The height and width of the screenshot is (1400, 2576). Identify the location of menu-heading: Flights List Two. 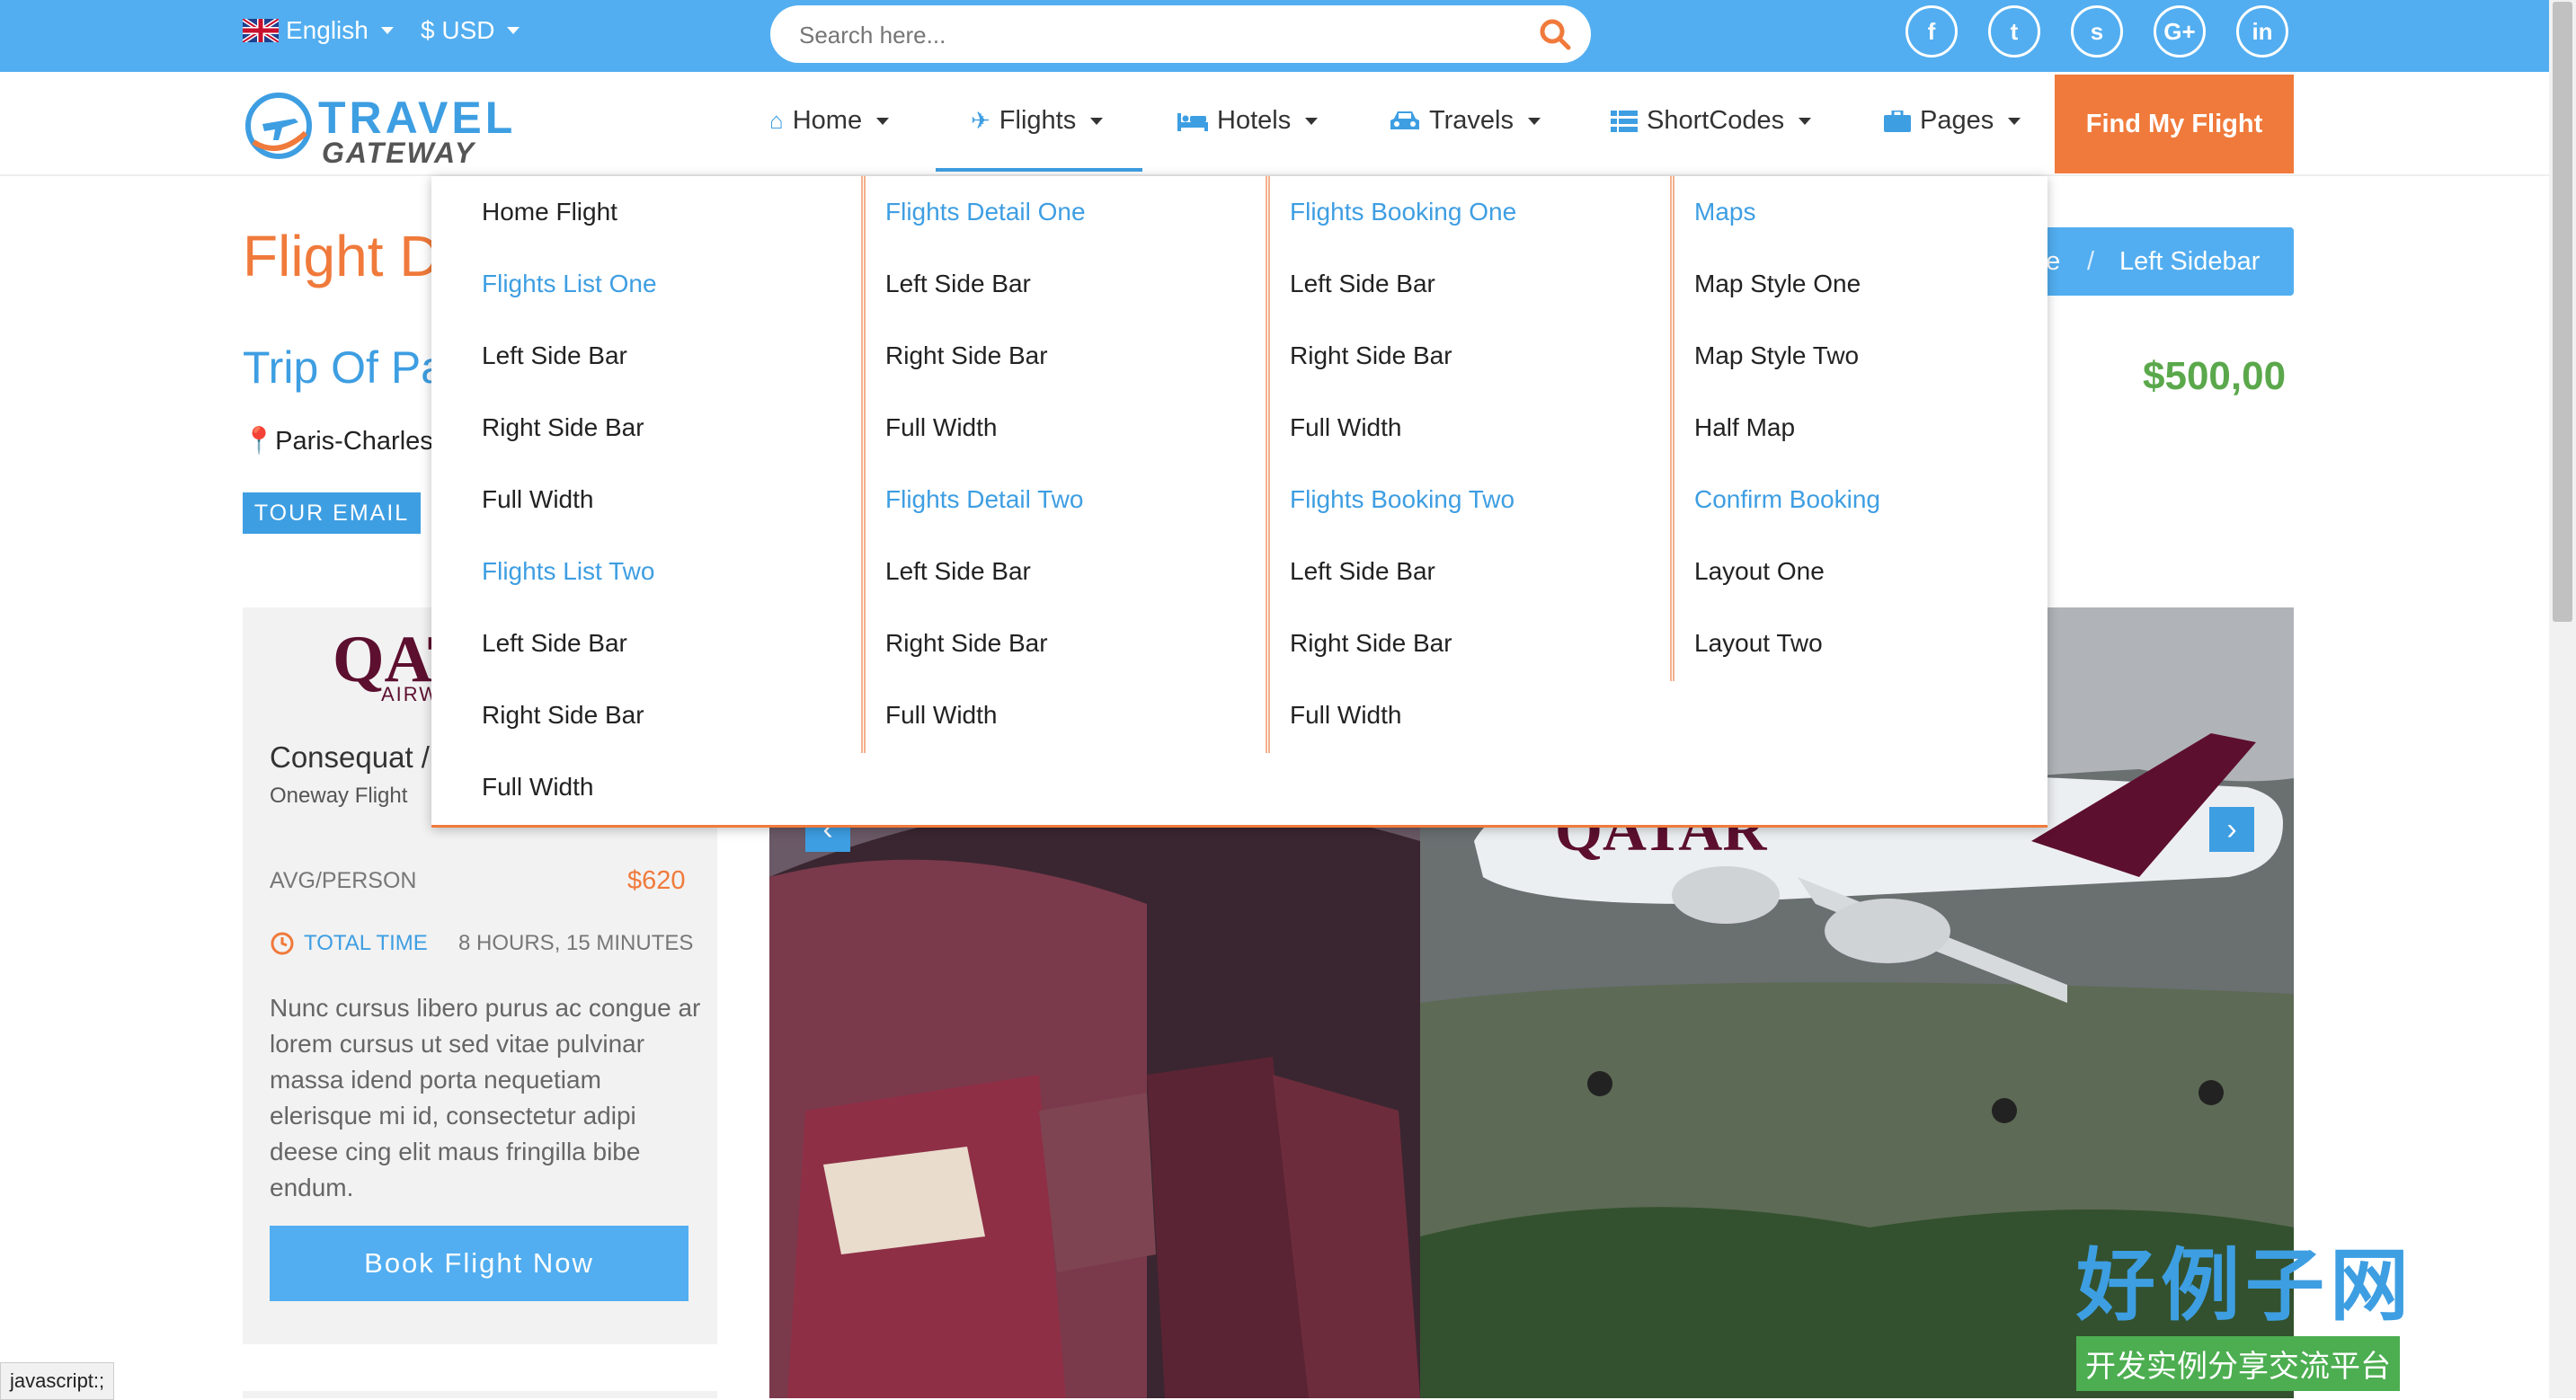
(568, 571).